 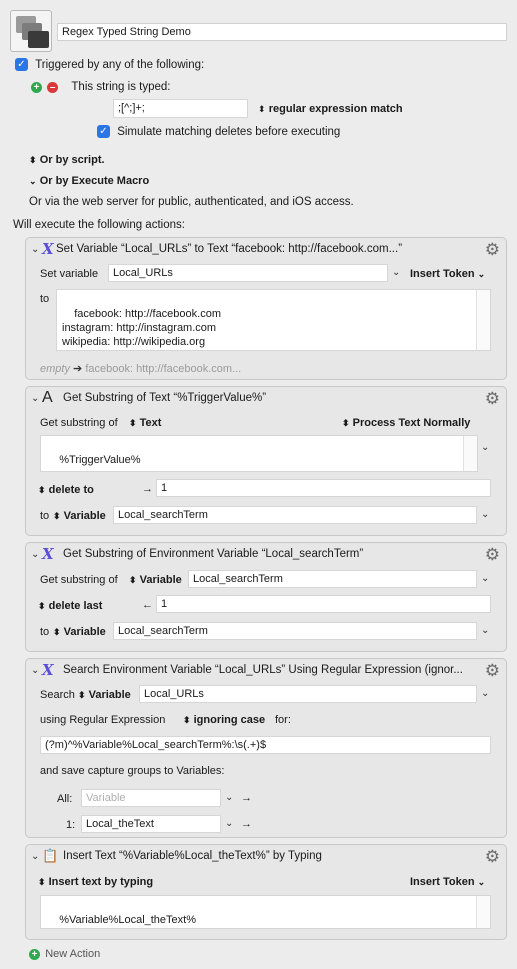 I want to click on delete-to-popup: ⬍ delete to, so click(x=66, y=490).